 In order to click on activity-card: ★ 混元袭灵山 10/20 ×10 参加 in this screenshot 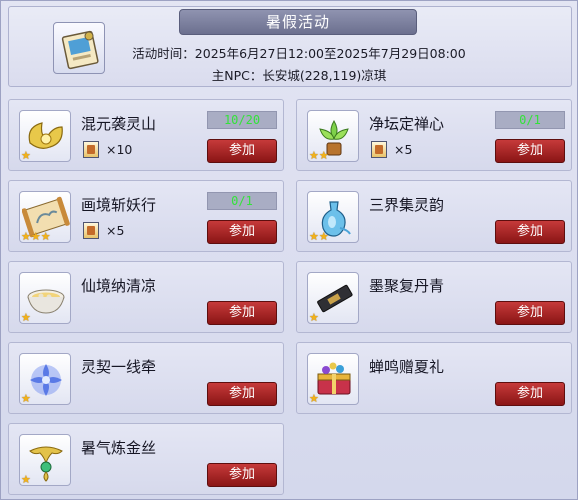, I will do `click(146, 135)`.